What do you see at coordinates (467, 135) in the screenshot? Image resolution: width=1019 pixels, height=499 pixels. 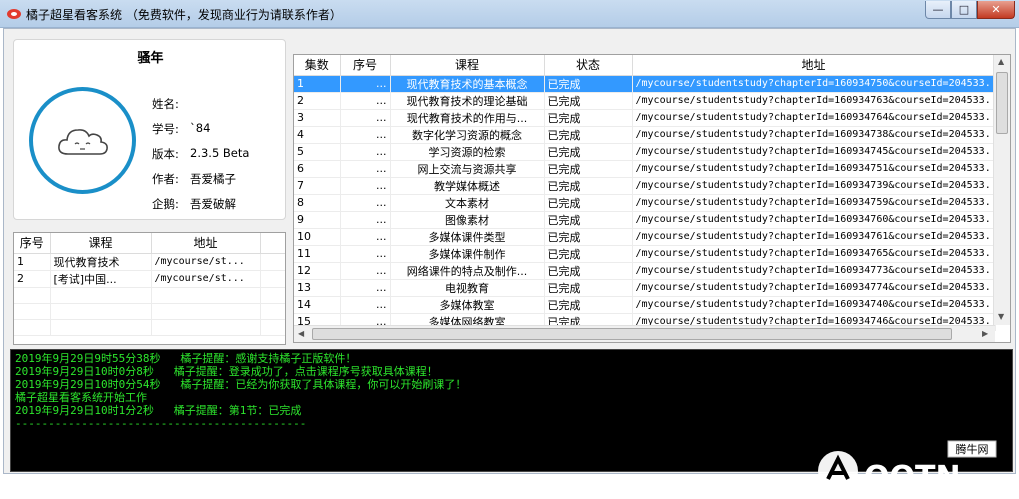 I see `table-cell: 数字化学习资源的概念` at bounding box center [467, 135].